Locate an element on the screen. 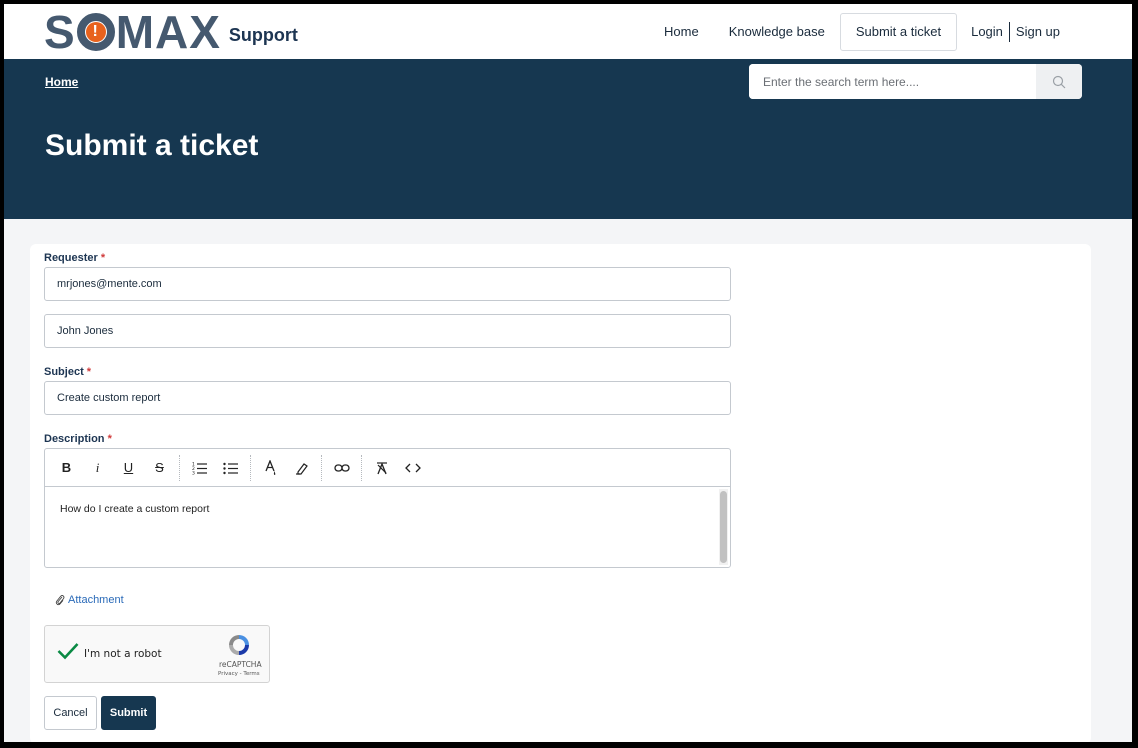 This screenshot has width=1138, height=748. attachment-link: Attachment is located at coordinates (89, 600).